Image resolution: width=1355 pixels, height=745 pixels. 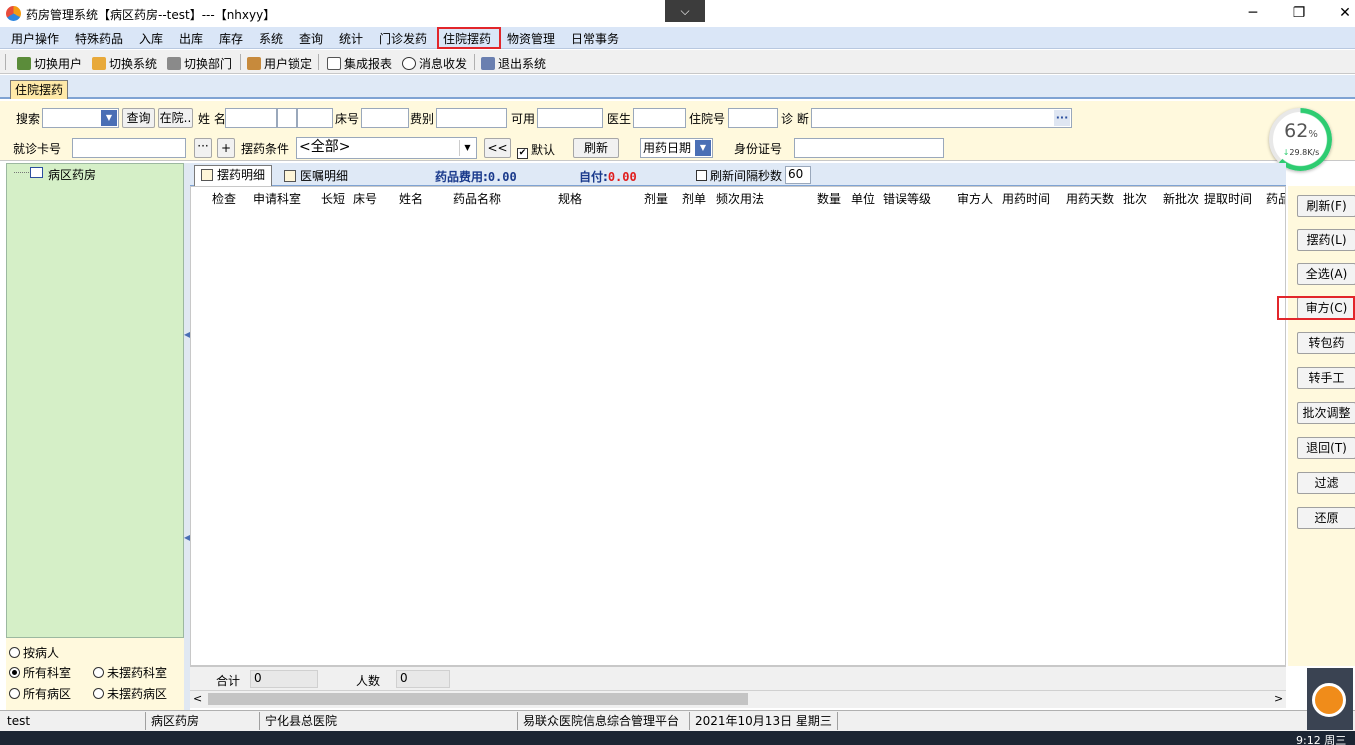 I want to click on radio-by-patient: 按病人, so click(x=34, y=652).